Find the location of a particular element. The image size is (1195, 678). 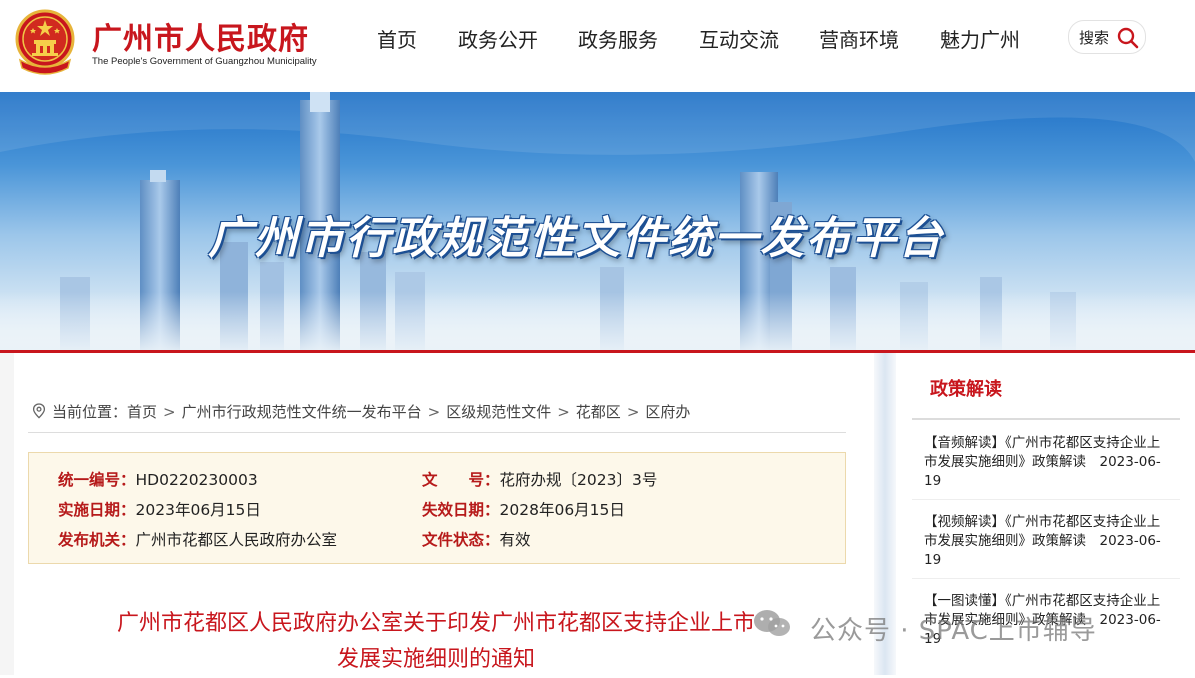

document-title-line: 广州市花都区人民政府办公室关于印发广州市花都区支持企业上市 is located at coordinates (435, 623).